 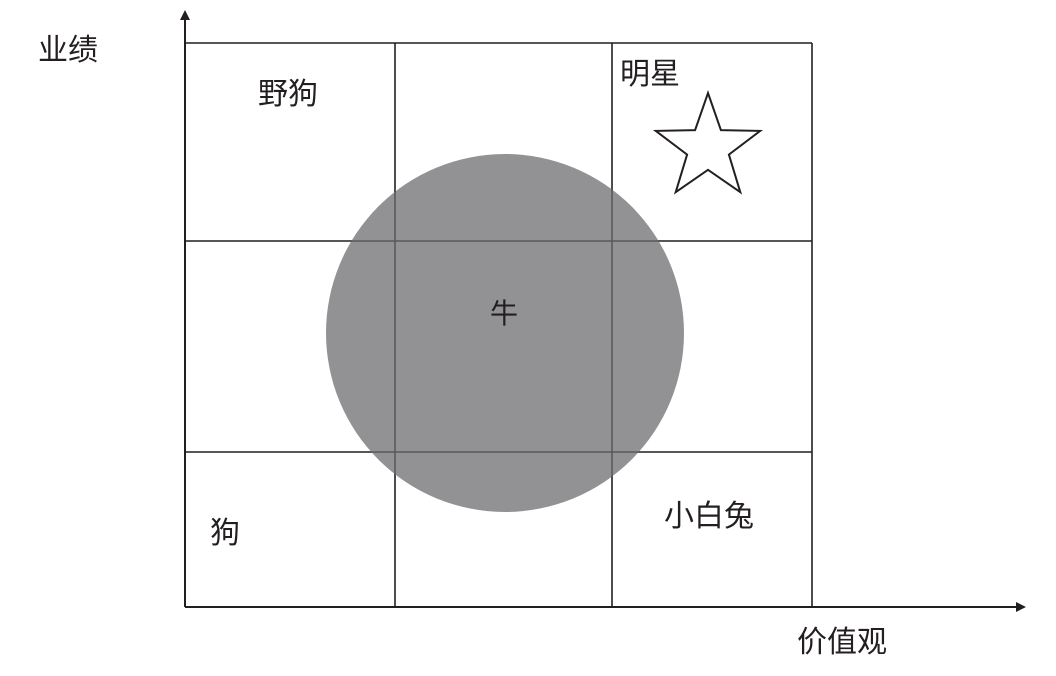 What do you see at coordinates (842, 642) in the screenshot?
I see `x-axis-label: 价值观` at bounding box center [842, 642].